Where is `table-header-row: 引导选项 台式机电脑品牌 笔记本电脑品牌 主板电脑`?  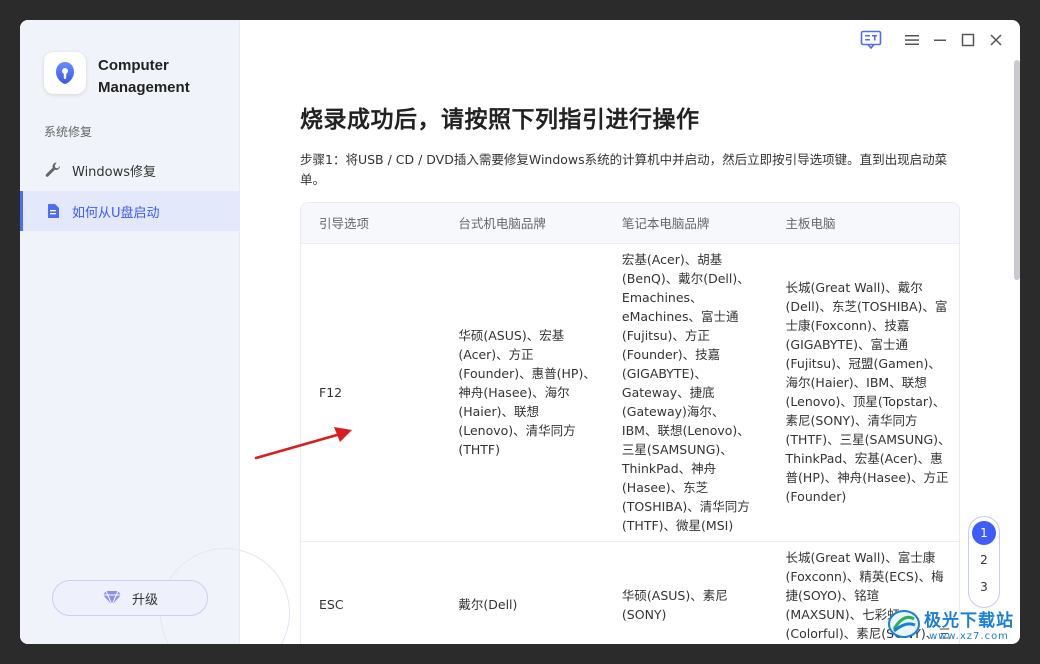
table-header-row: 引导选项 台式机电脑品牌 笔记本电脑品牌 主板电脑 is located at coordinates (630, 223).